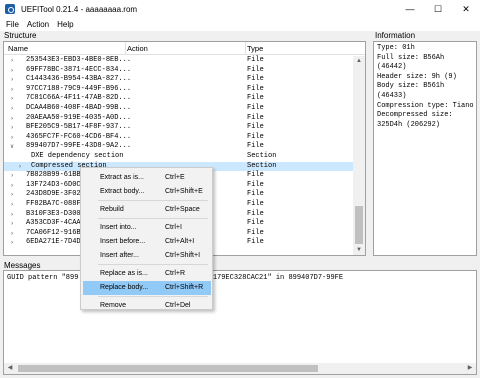 The height and width of the screenshot is (378, 480). What do you see at coordinates (147, 178) in the screenshot?
I see `context-menu-item: Extract as is... Ctrl+E` at bounding box center [147, 178].